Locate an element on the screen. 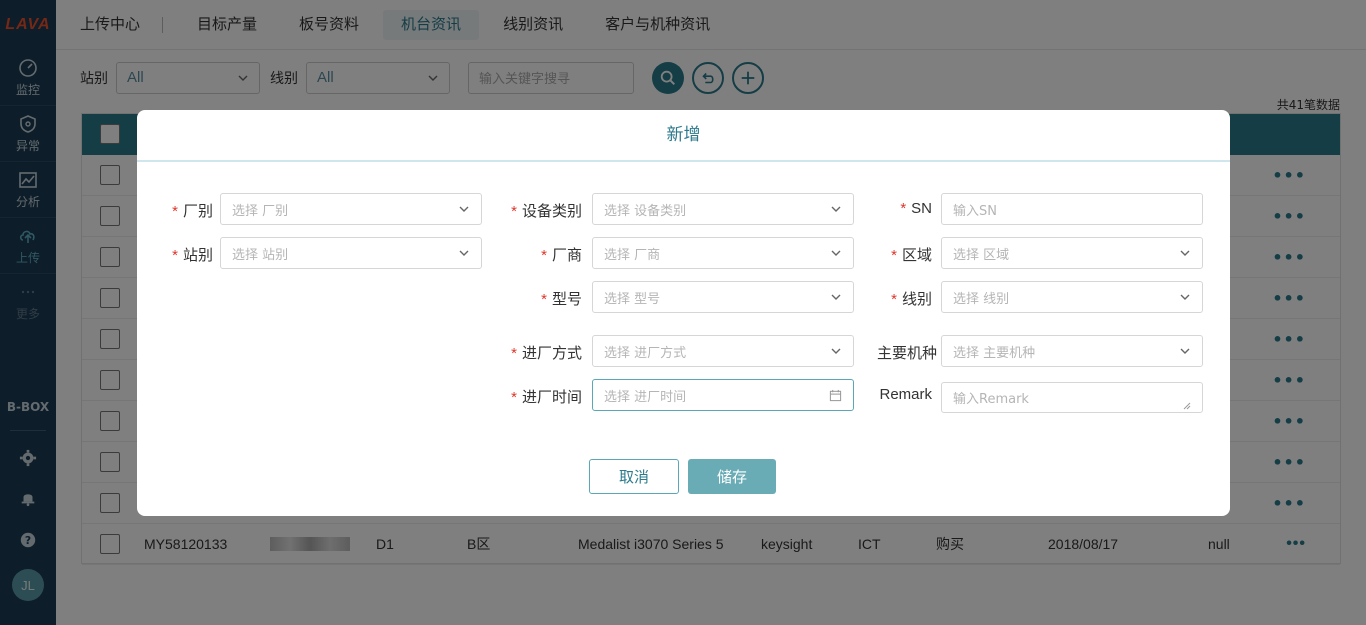 This screenshot has height=625, width=1366. line-label-text: 线别 is located at coordinates (916, 299).